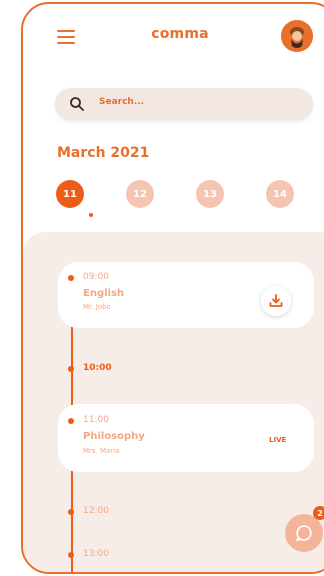 This screenshot has height=576, width=324. I want to click on avatar, so click(297, 36).